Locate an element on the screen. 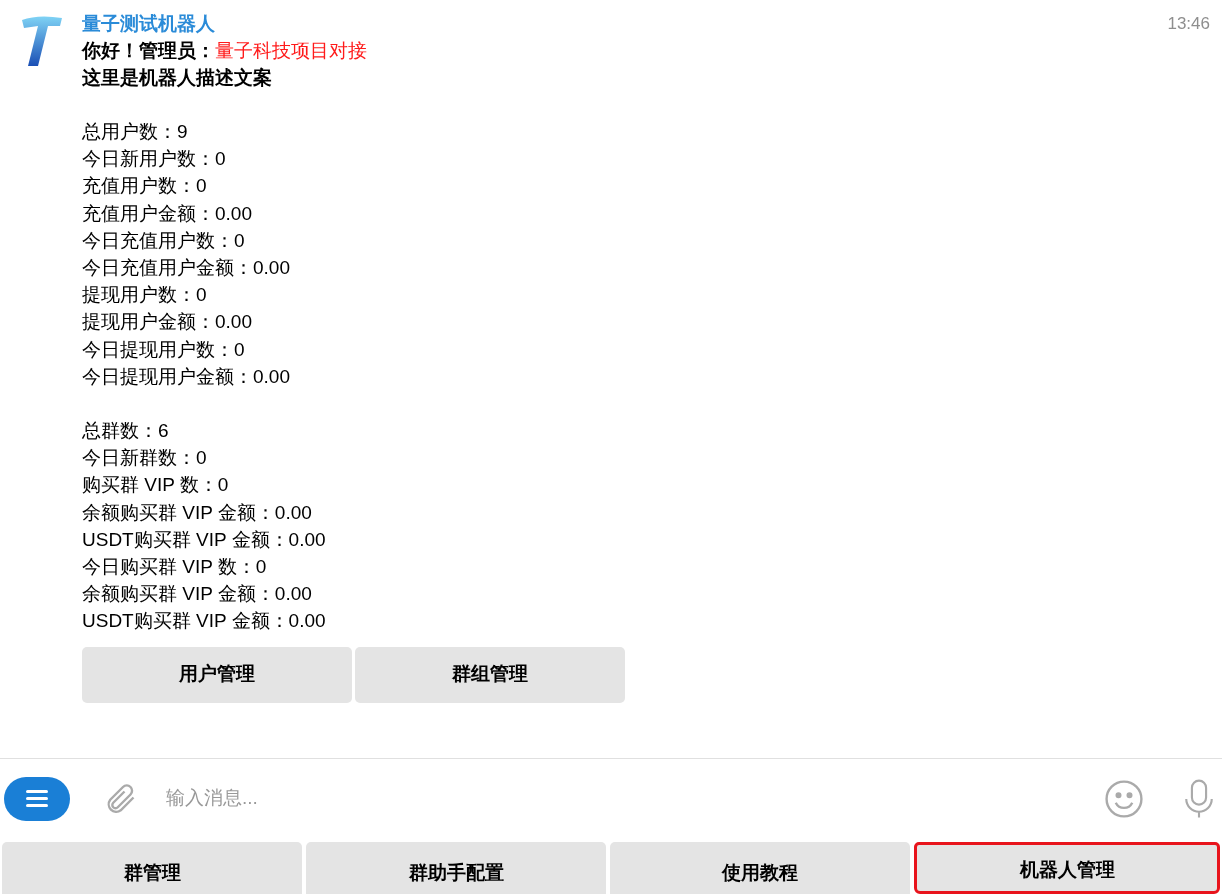 The image size is (1222, 894). stat-line: 充值用户金额：0.00 is located at coordinates (167, 213).